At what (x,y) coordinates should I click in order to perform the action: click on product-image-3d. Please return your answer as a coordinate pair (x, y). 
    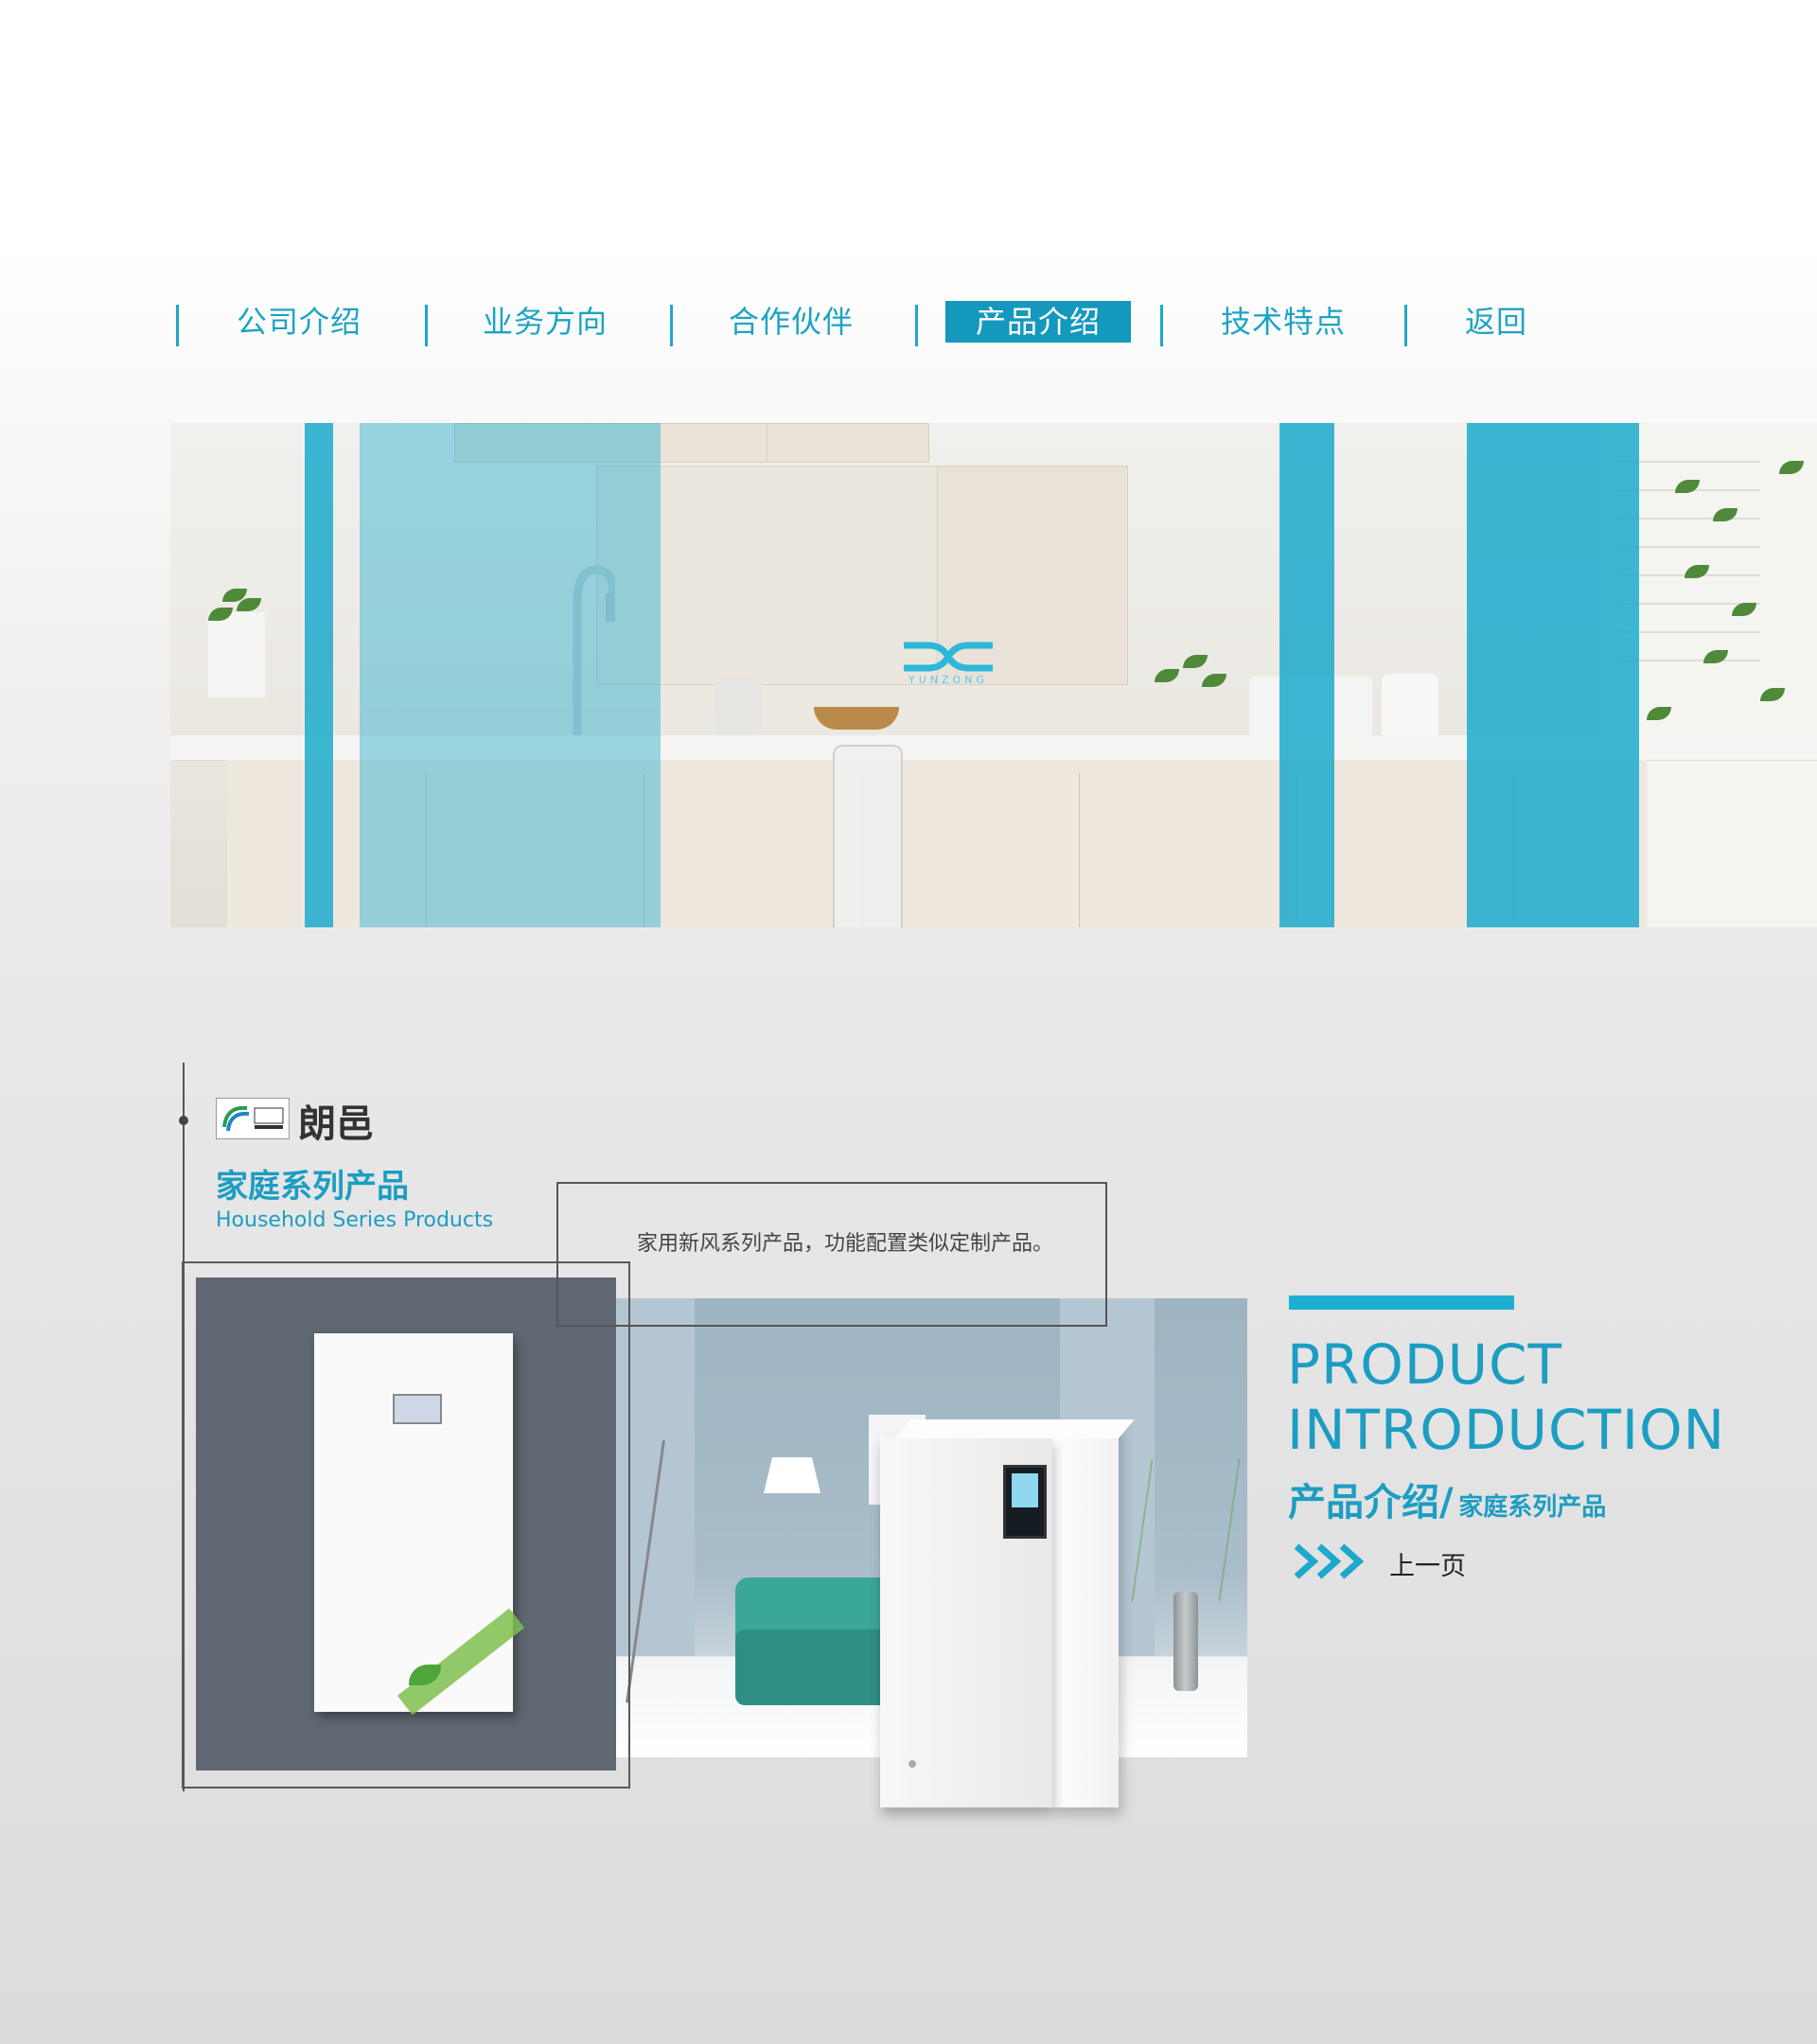
    Looking at the image, I should click on (1007, 1613).